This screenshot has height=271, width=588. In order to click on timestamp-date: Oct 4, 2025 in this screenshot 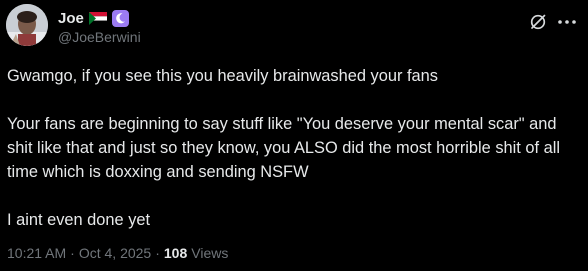, I will do `click(115, 253)`.